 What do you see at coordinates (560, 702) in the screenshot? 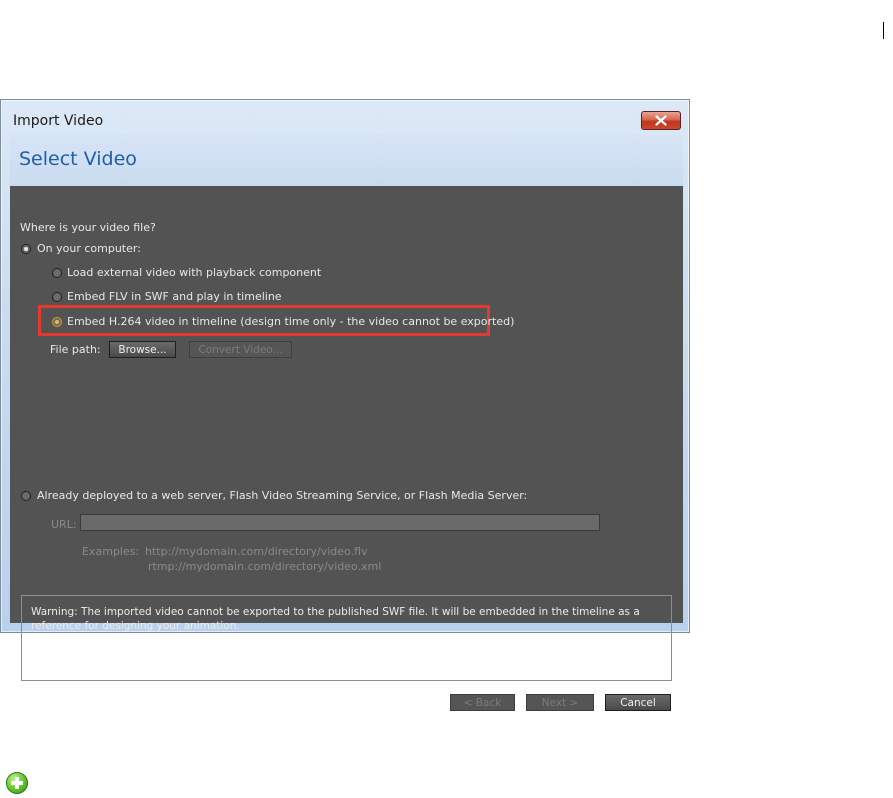
I see `next-button: Next >` at bounding box center [560, 702].